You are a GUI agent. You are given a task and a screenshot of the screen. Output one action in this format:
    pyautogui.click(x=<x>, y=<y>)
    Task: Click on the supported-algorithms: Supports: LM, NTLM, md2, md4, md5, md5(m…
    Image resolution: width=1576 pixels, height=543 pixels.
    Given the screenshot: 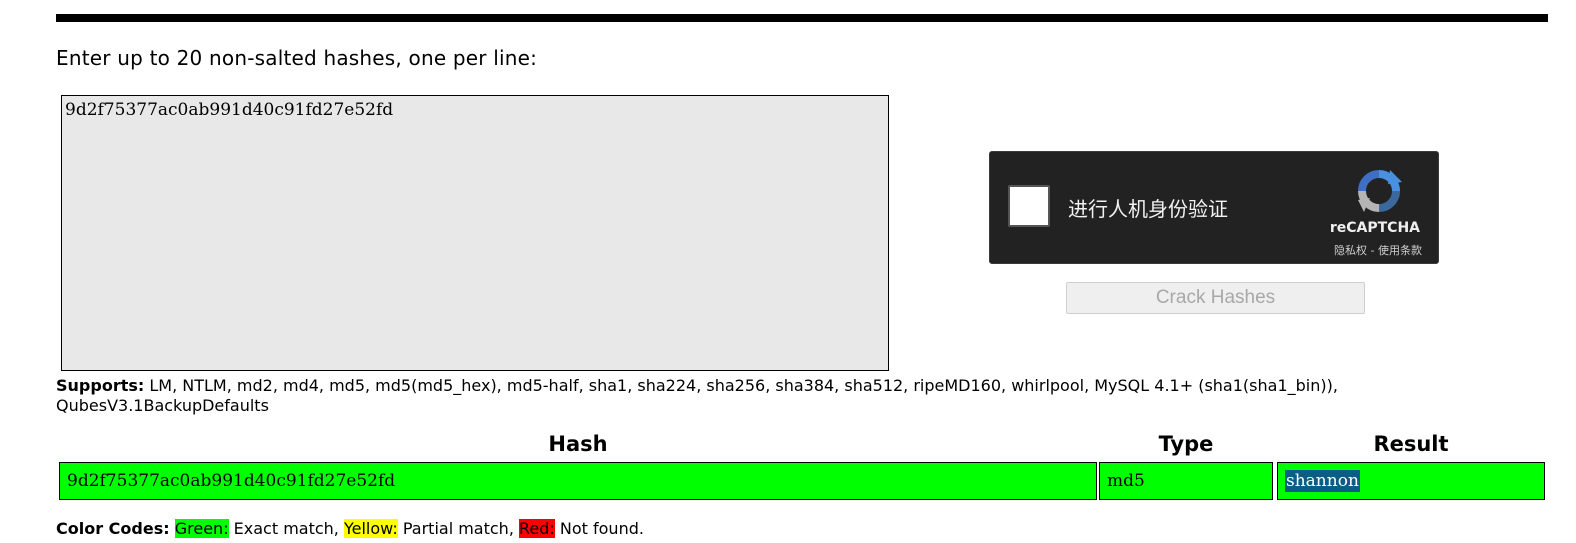 What is the action you would take?
    pyautogui.click(x=796, y=396)
    